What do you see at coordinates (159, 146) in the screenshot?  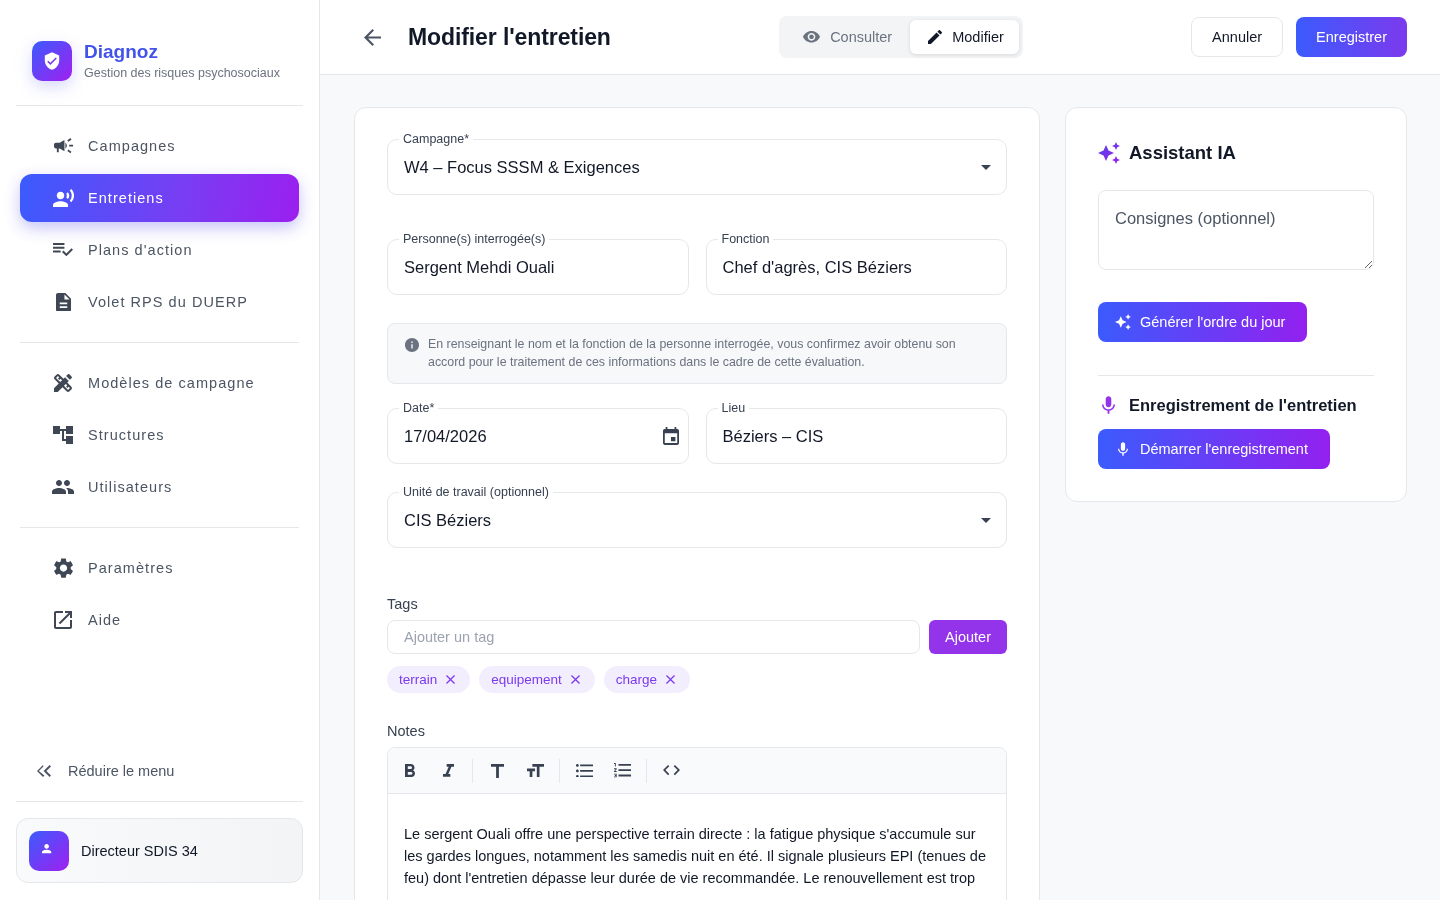 I see `nav-item: Campagnes` at bounding box center [159, 146].